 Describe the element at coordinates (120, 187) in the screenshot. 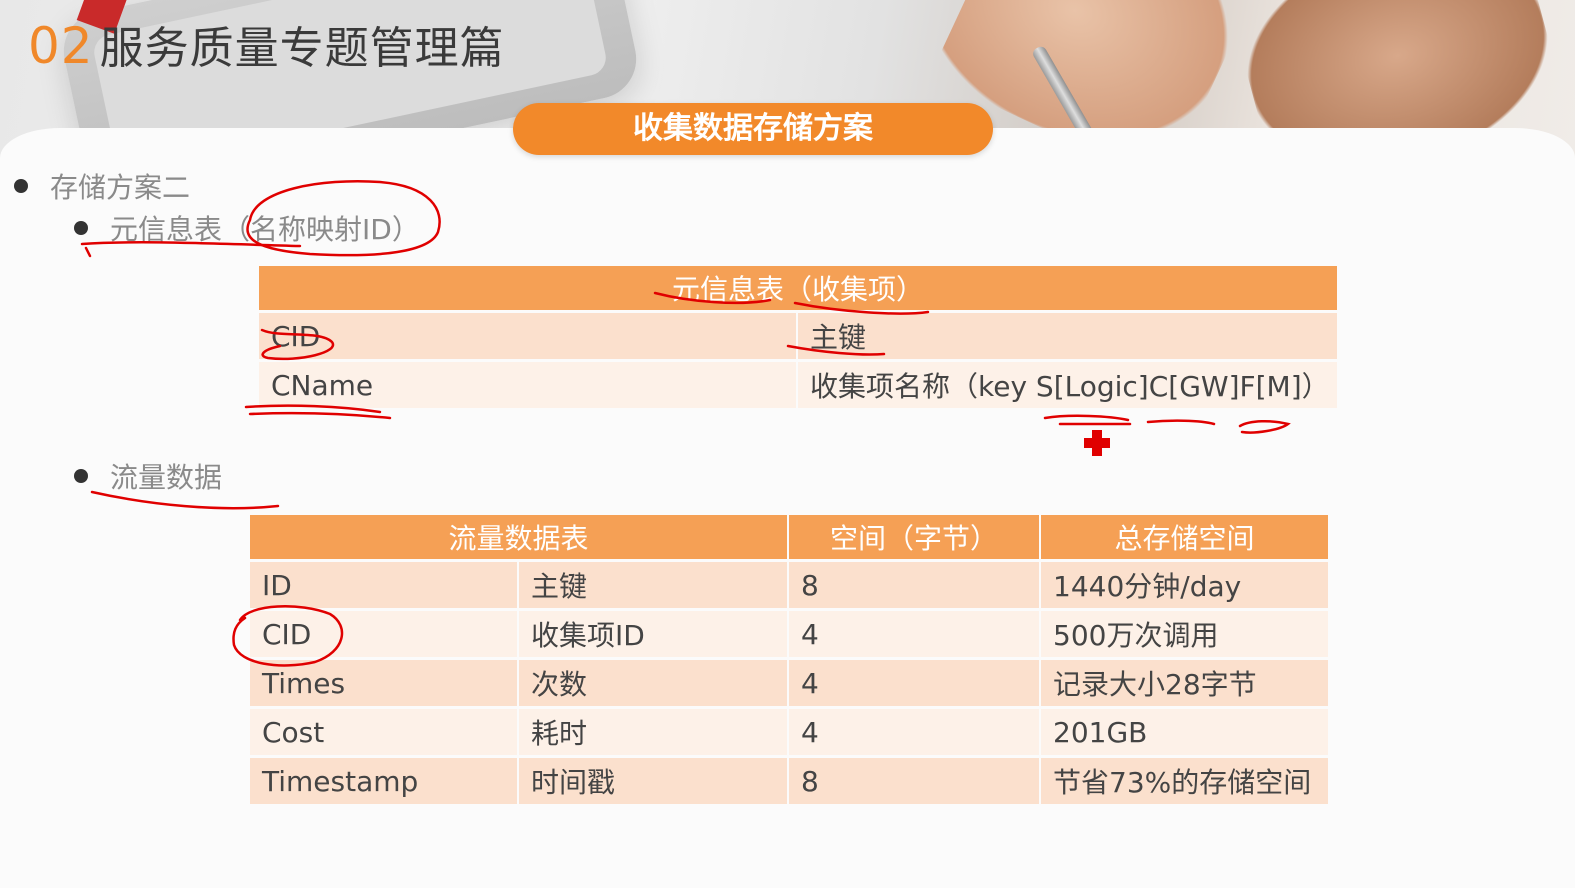

I see `bullet-plan-text: 存储方案二` at that location.